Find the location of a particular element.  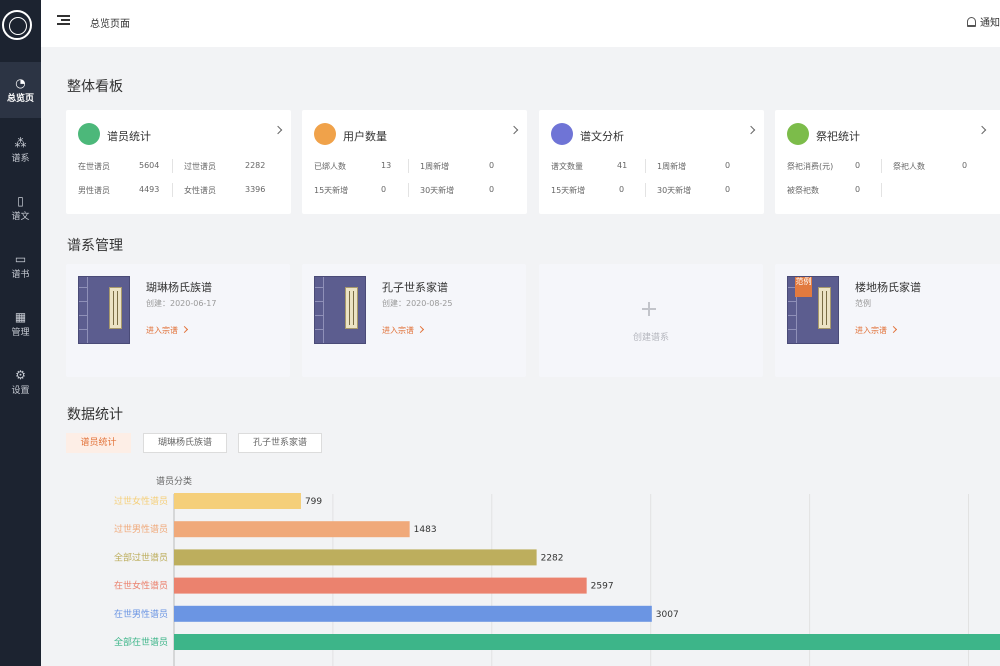

genealogy-date: 范例 is located at coordinates (863, 303).